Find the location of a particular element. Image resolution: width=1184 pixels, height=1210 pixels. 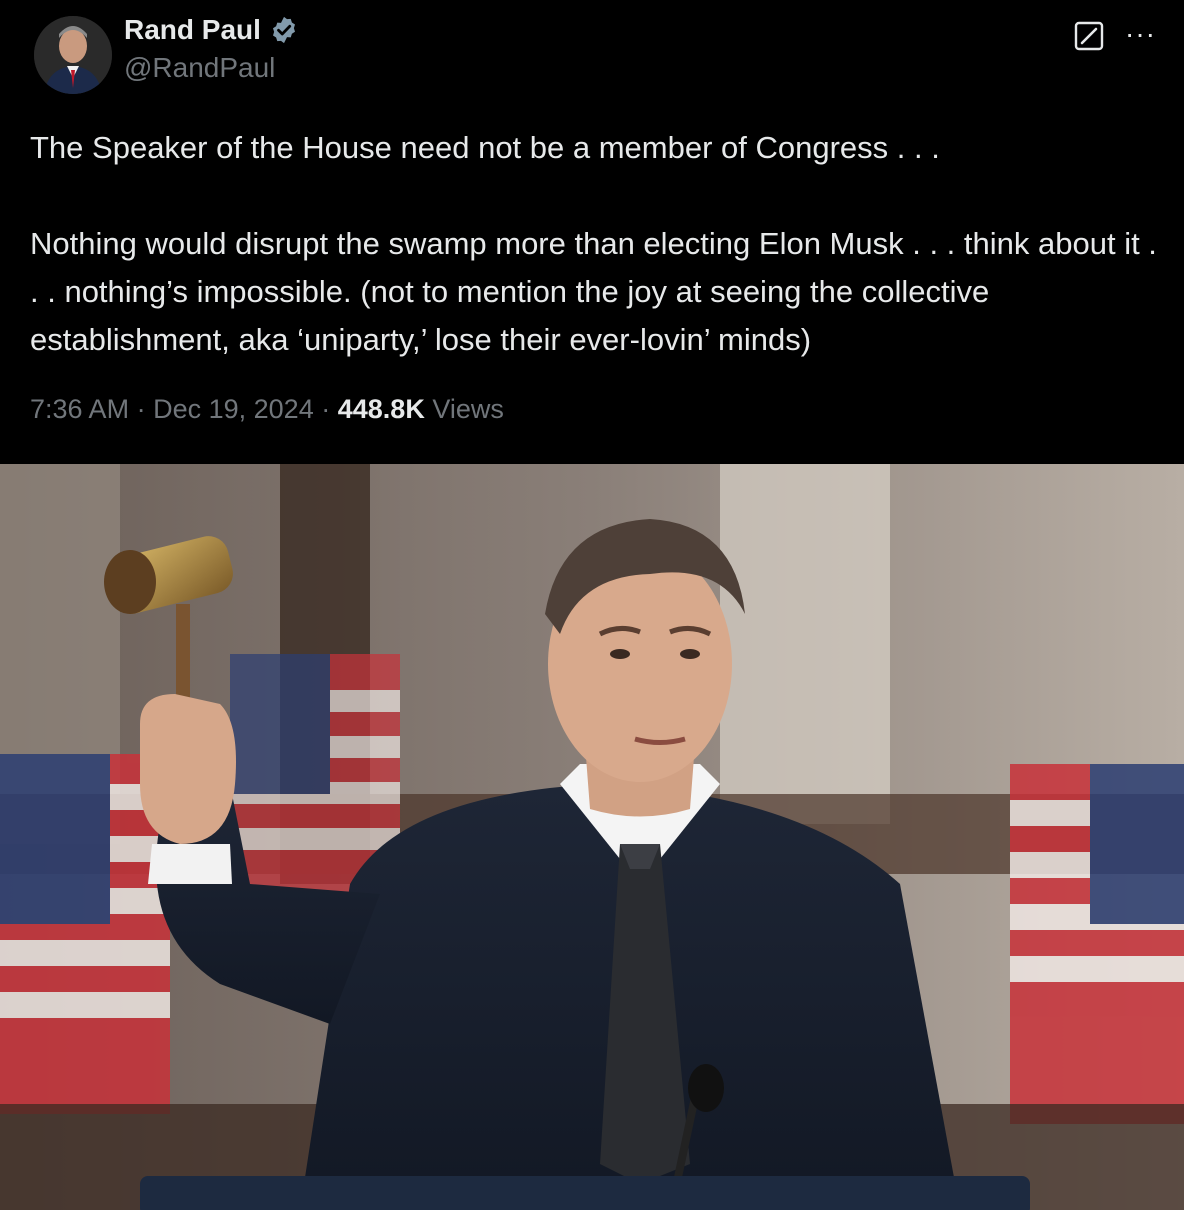

views-count: 448.8K is located at coordinates (381, 409).